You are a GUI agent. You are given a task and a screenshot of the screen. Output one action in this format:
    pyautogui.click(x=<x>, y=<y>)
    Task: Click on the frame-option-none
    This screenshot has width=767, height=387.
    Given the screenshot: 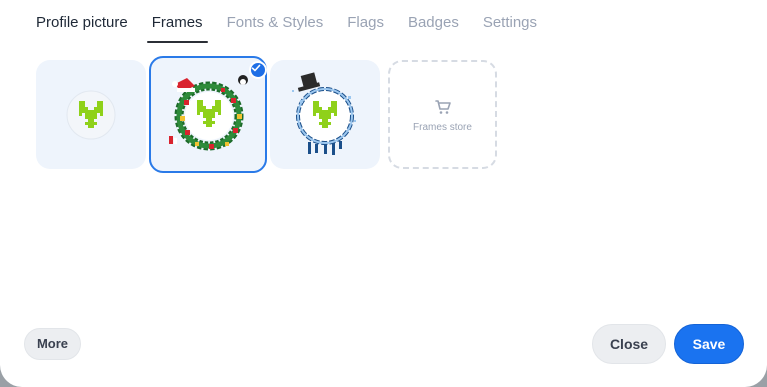 What is the action you would take?
    pyautogui.click(x=91, y=114)
    